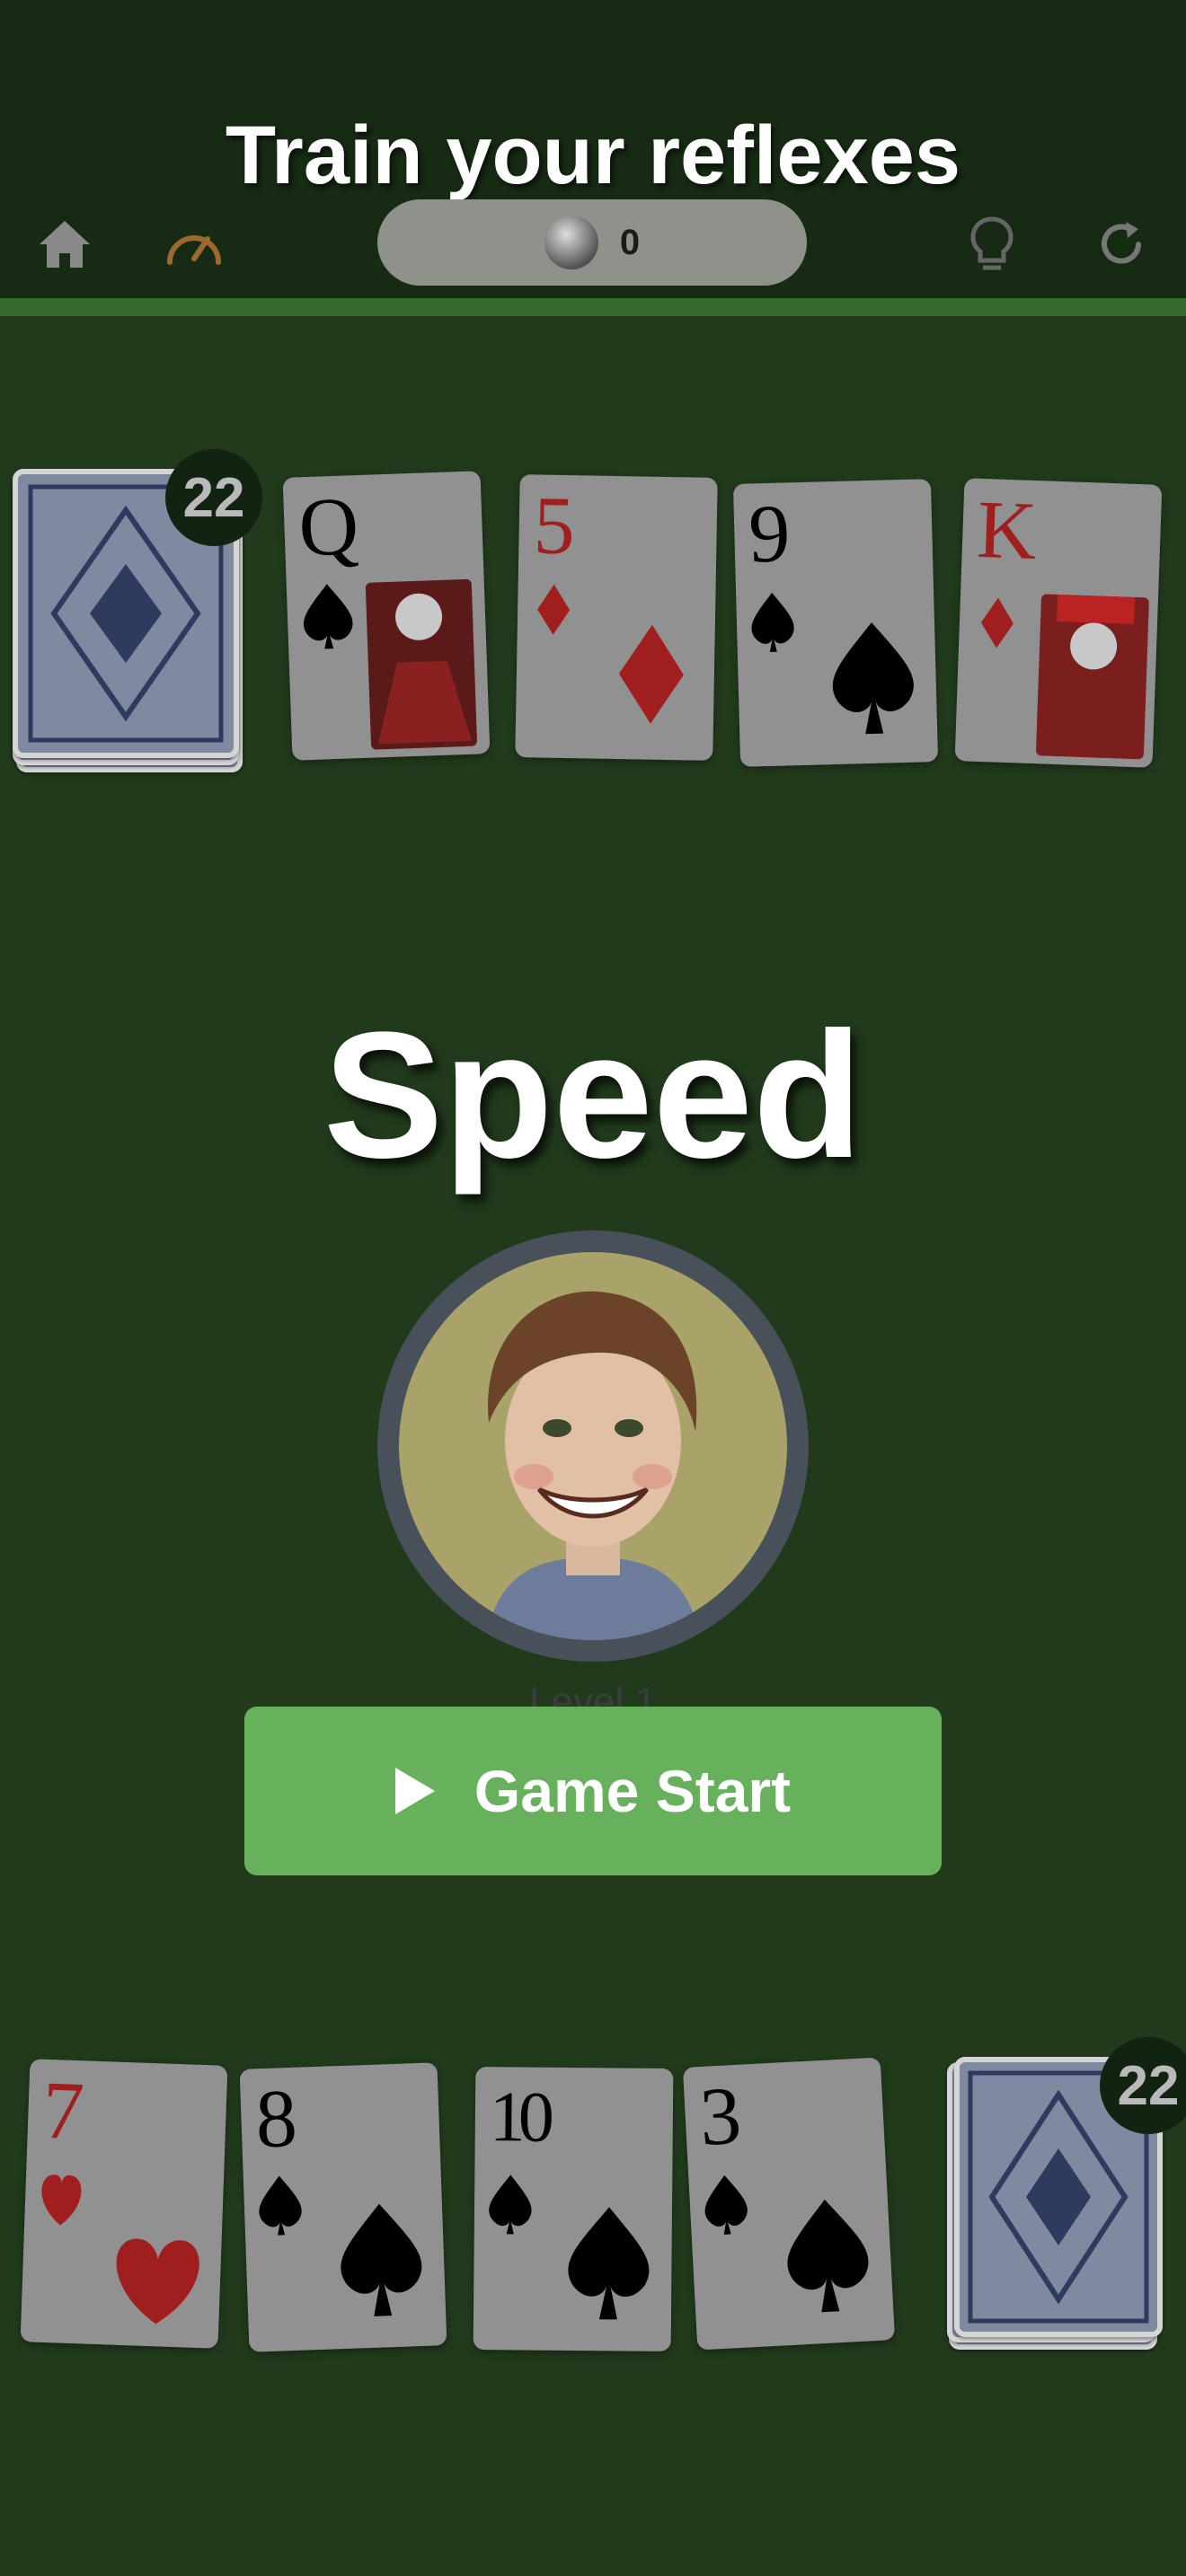 The image size is (1186, 2576). What do you see at coordinates (1058, 623) in the screenshot?
I see `opponent-card-king-diamonds: K` at bounding box center [1058, 623].